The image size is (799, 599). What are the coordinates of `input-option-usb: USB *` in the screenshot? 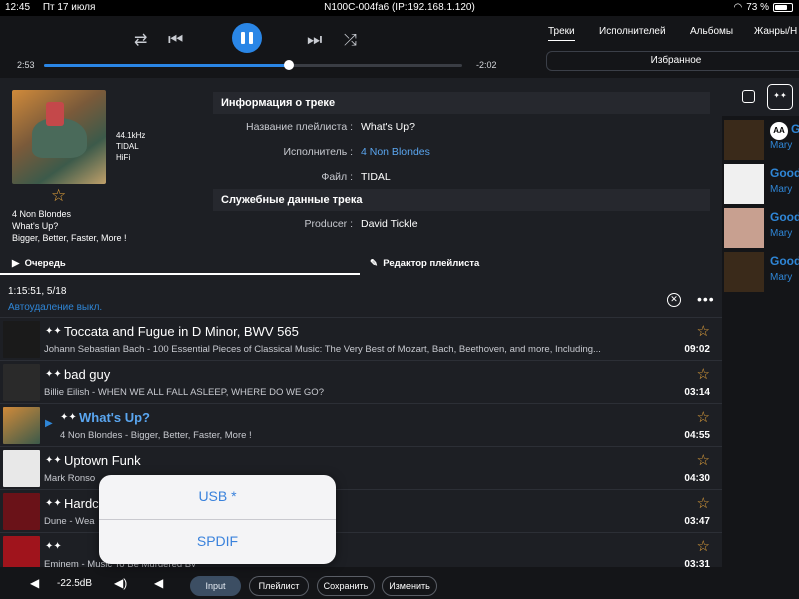 It's located at (217, 496).